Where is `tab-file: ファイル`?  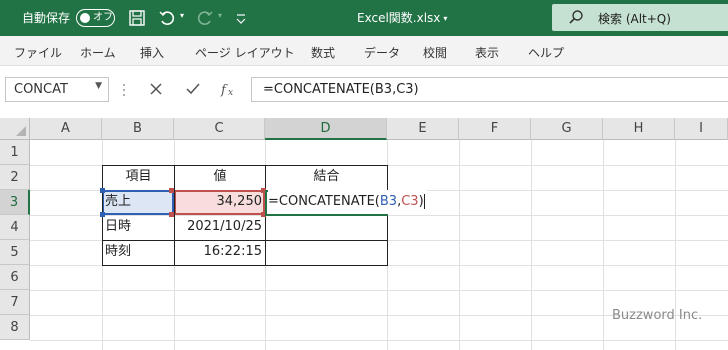
tab-file: ファイル is located at coordinates (38, 52).